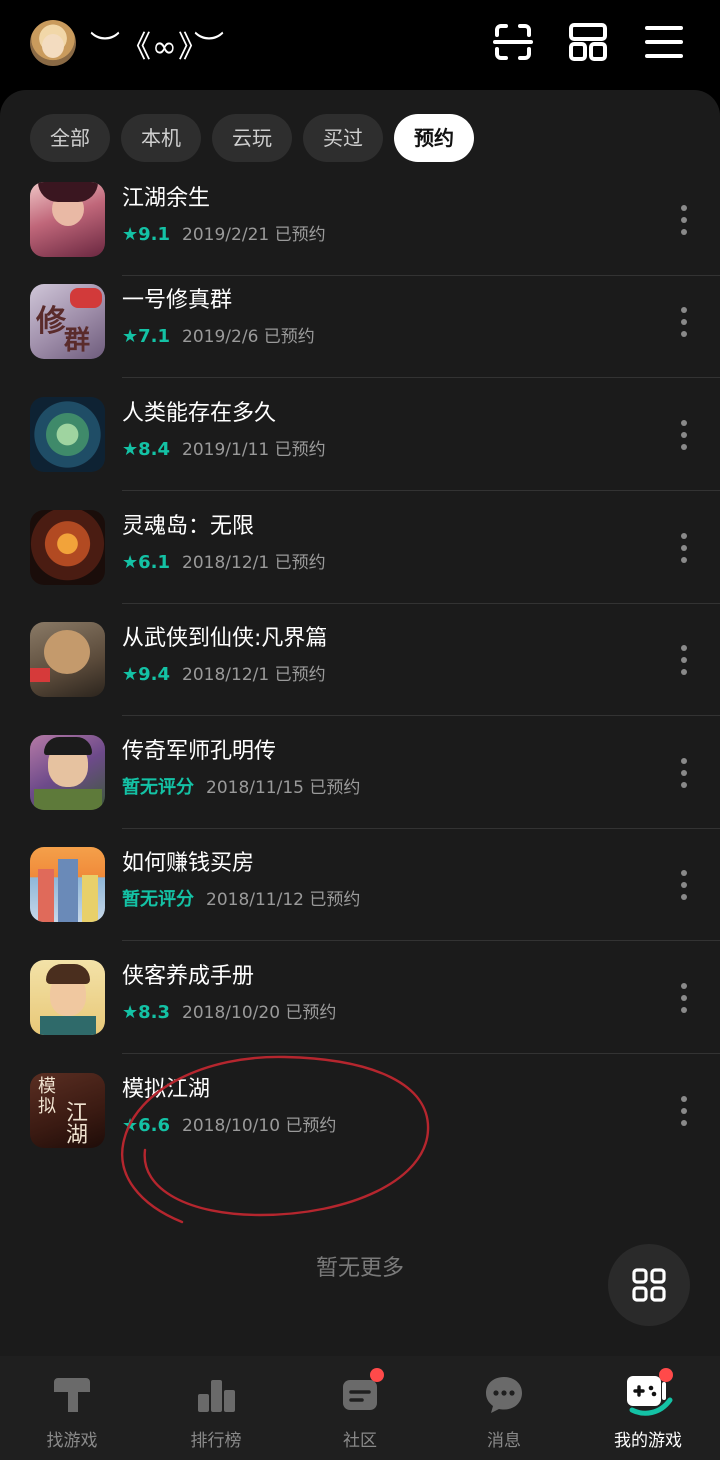 The image size is (720, 1460). Describe the element at coordinates (254, 450) in the screenshot. I see `reserve-date: 2019/1/11 已预约` at that location.